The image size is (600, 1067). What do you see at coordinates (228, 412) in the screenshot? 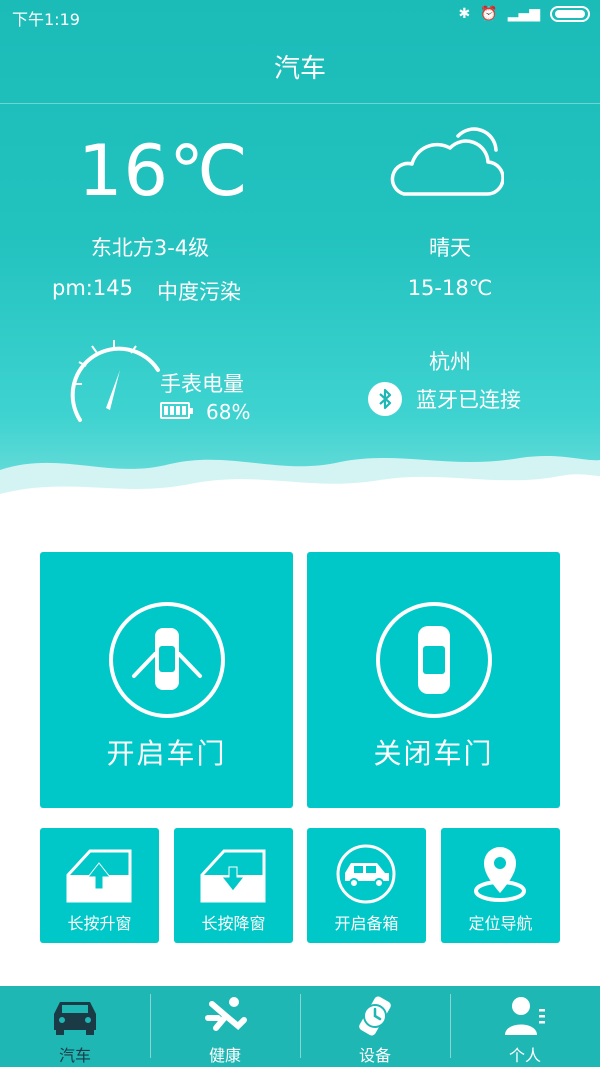
I see `watch-battery-value: 68%` at bounding box center [228, 412].